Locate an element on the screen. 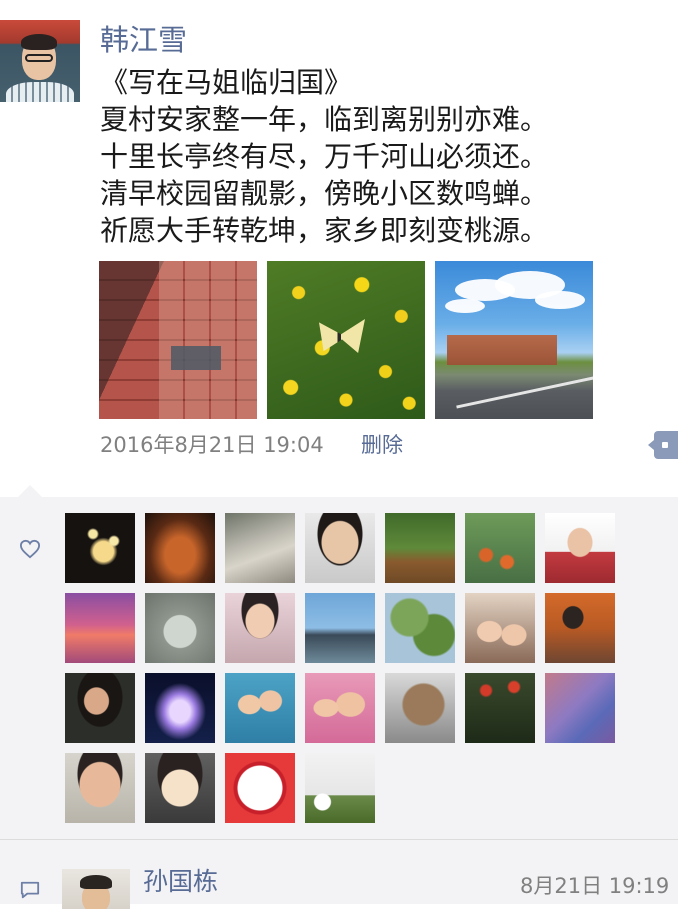  post-photo-butterfly is located at coordinates (346, 340).